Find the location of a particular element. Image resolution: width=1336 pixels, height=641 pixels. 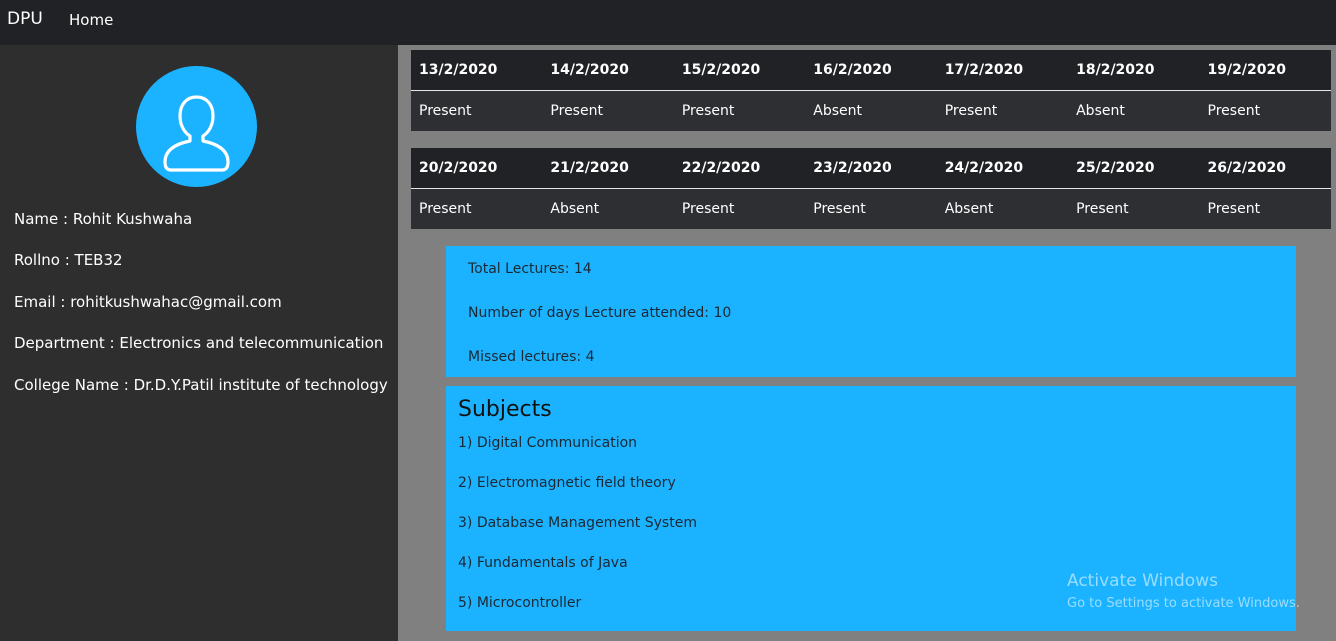

subject-item: 3) Database Management System is located at coordinates (577, 523).